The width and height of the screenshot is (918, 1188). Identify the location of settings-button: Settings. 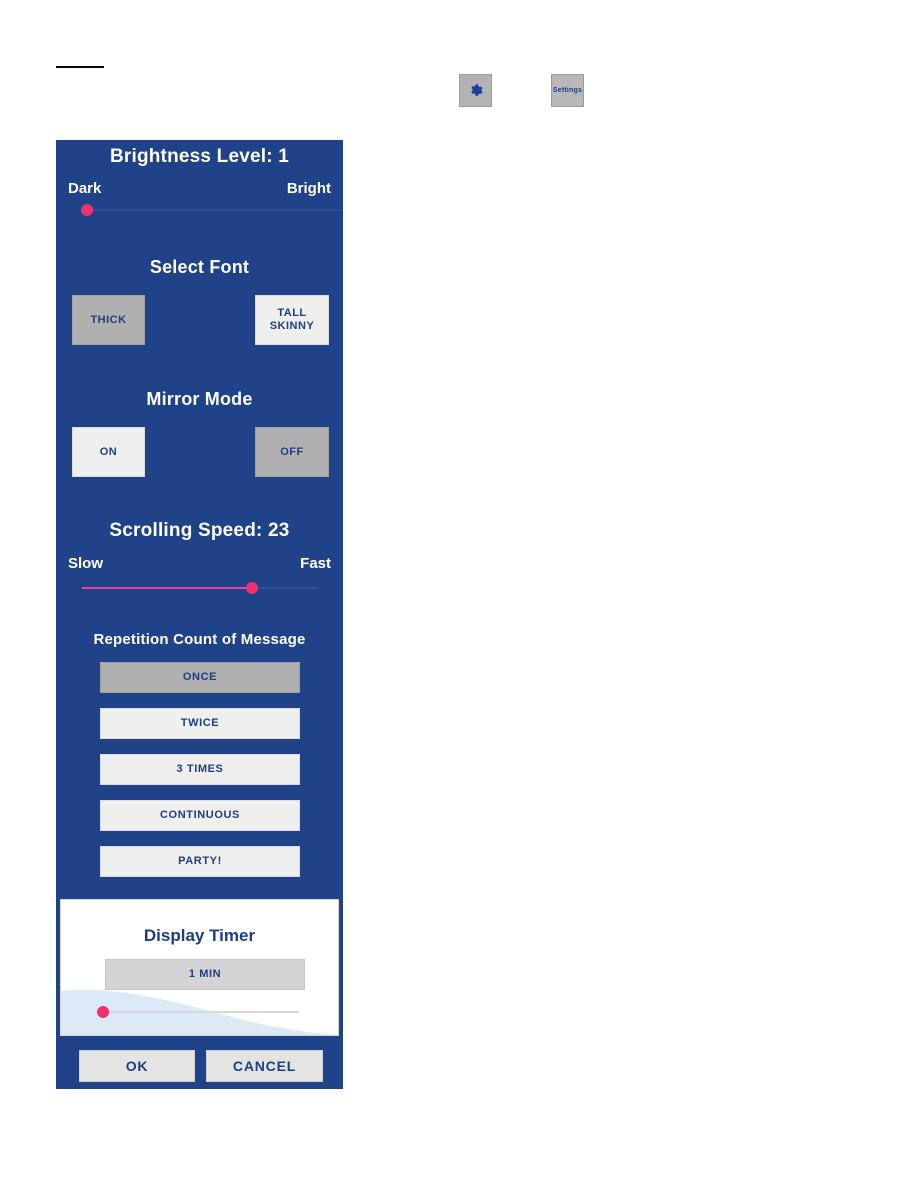
(567, 90).